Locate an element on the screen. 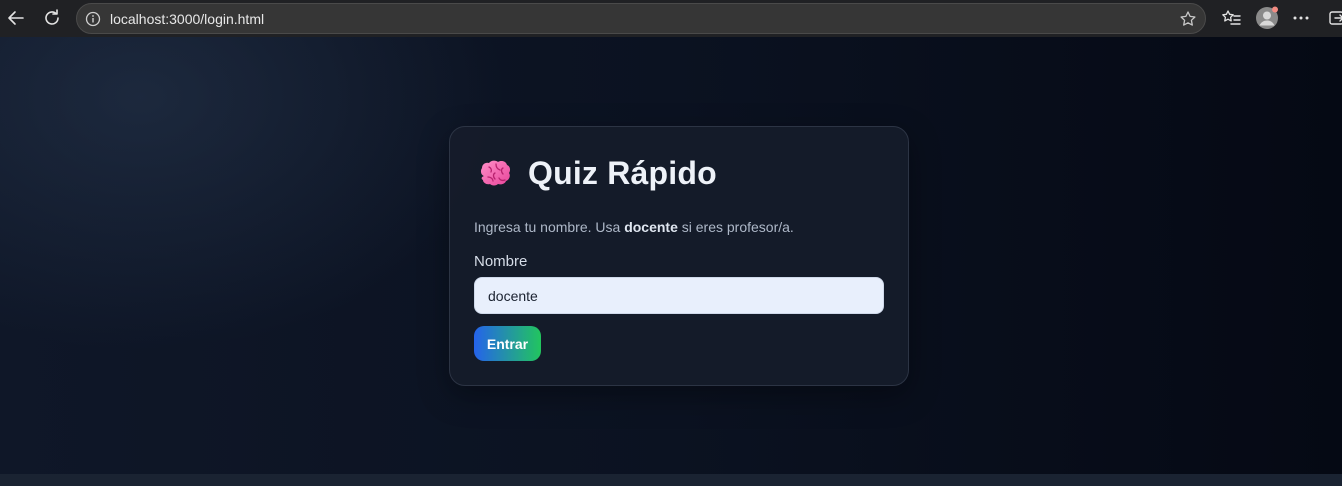 The image size is (1342, 486). title-row: Quiz Rápido is located at coordinates (597, 173).